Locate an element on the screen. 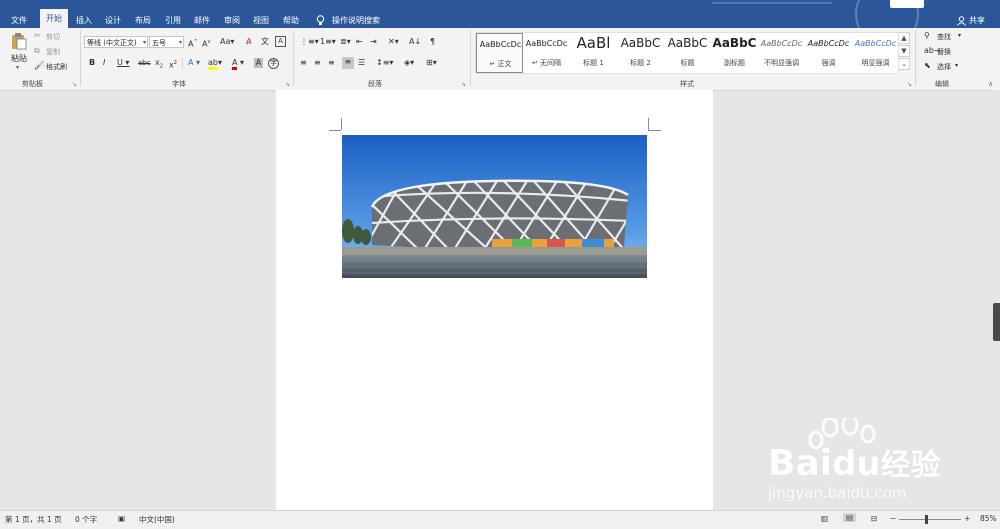 Image resolution: width=1000 pixels, height=529 pixels. proofing-icon: ▣ is located at coordinates (121, 518).